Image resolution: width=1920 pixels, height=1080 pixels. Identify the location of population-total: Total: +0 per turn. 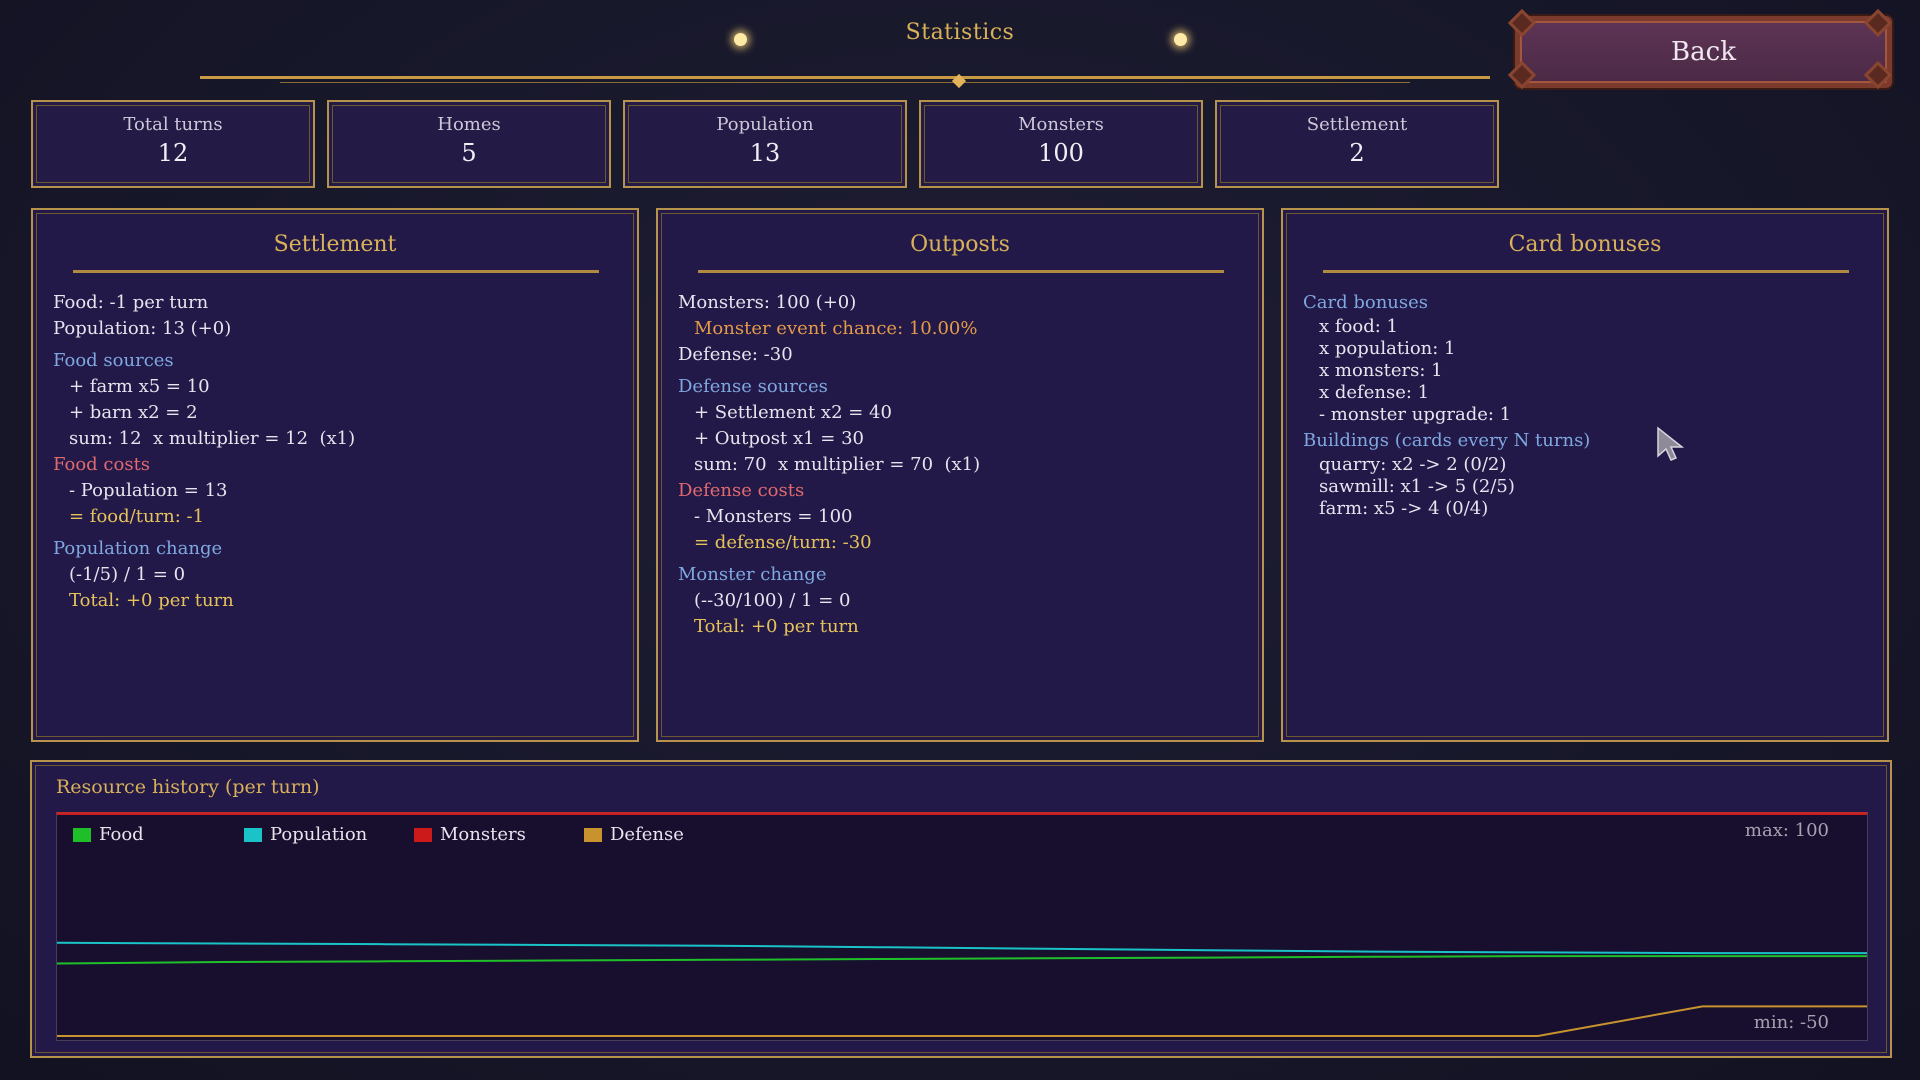
(151, 600).